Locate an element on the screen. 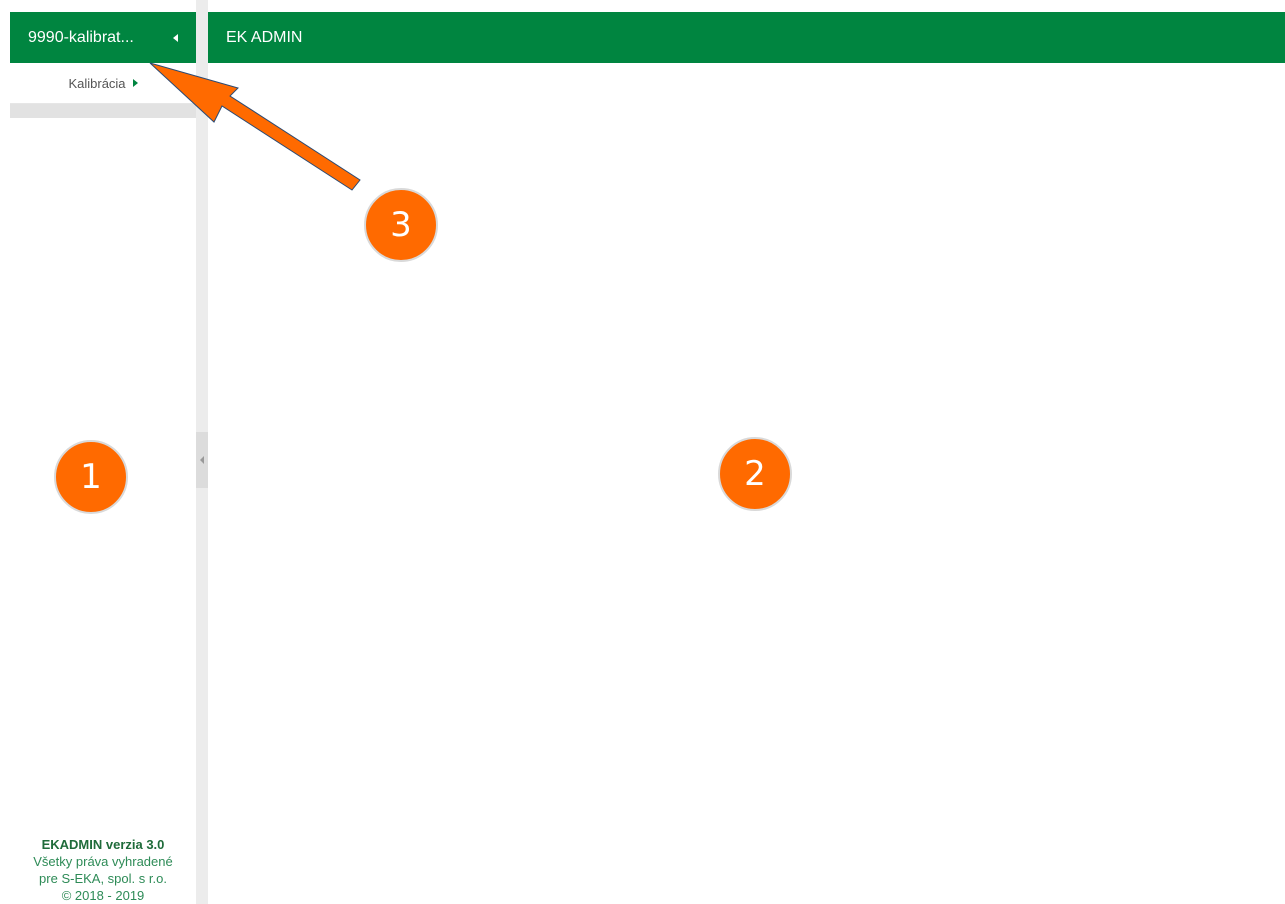 The height and width of the screenshot is (904, 1285). splitter-handle is located at coordinates (202, 460).